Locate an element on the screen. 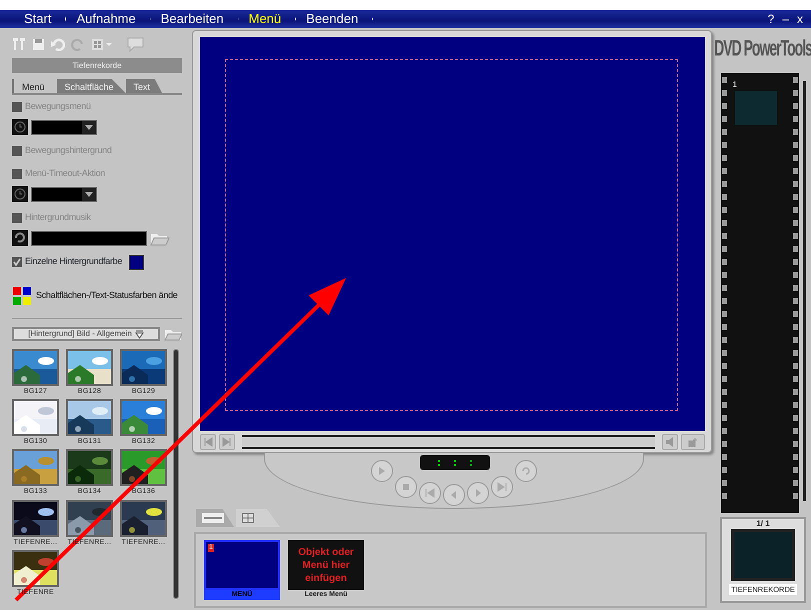 The width and height of the screenshot is (811, 610). palette-icon is located at coordinates (22, 296).